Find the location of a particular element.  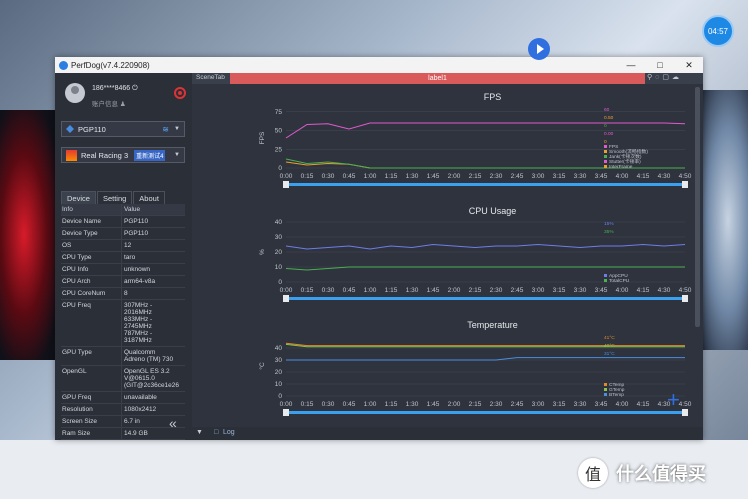

label-bar: label1 is located at coordinates (437, 78).